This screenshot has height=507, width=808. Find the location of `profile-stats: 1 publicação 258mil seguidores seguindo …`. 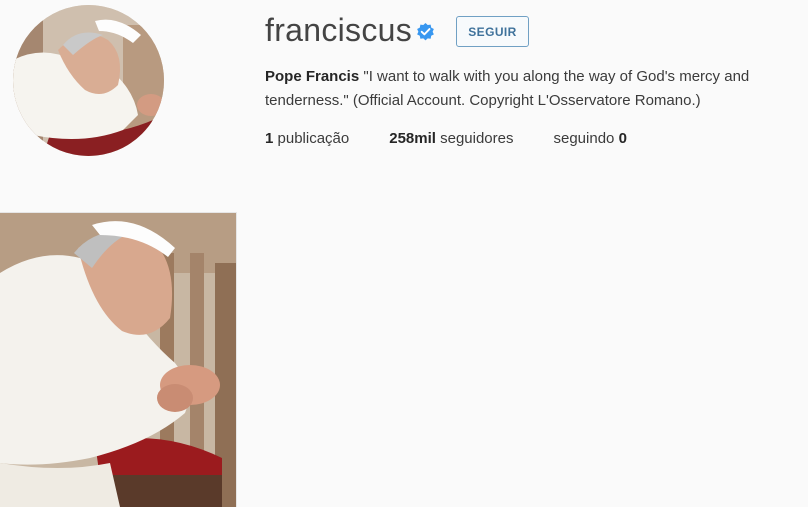

profile-stats: 1 publicação 258mil seguidores seguindo … is located at coordinates (446, 139).